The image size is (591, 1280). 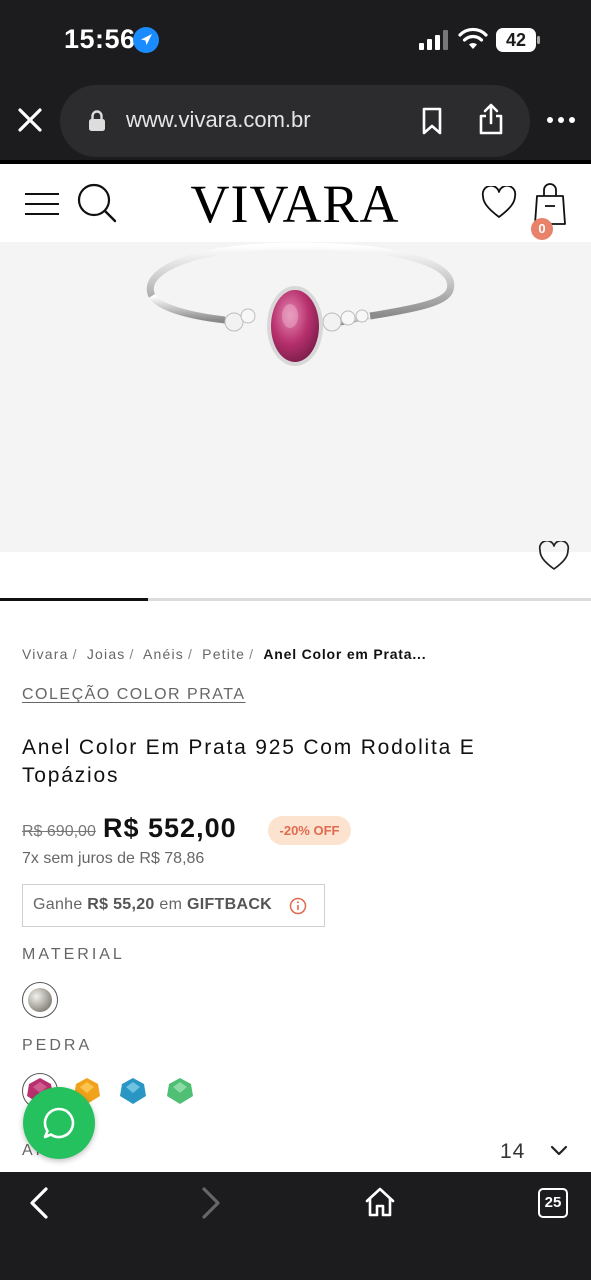 I want to click on battery-level: 42, so click(x=516, y=40).